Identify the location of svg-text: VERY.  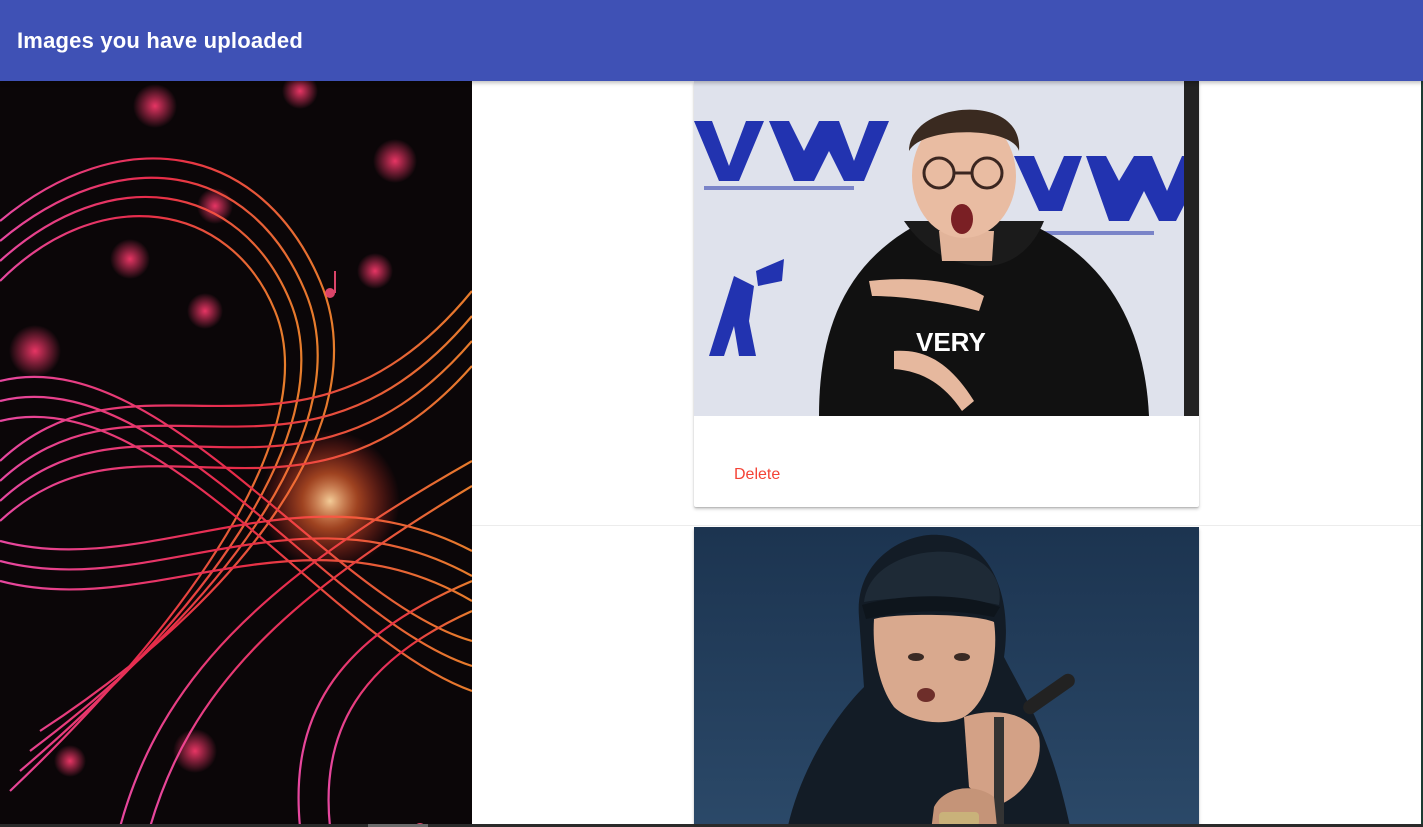
(951, 342).